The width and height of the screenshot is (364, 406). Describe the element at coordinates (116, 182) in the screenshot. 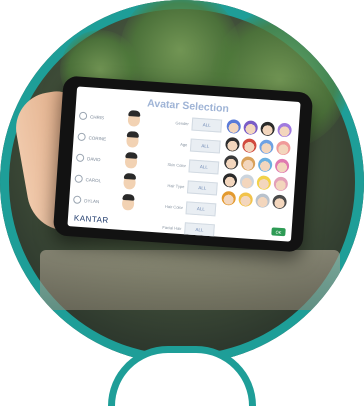

I see `list-item: CAROL` at that location.